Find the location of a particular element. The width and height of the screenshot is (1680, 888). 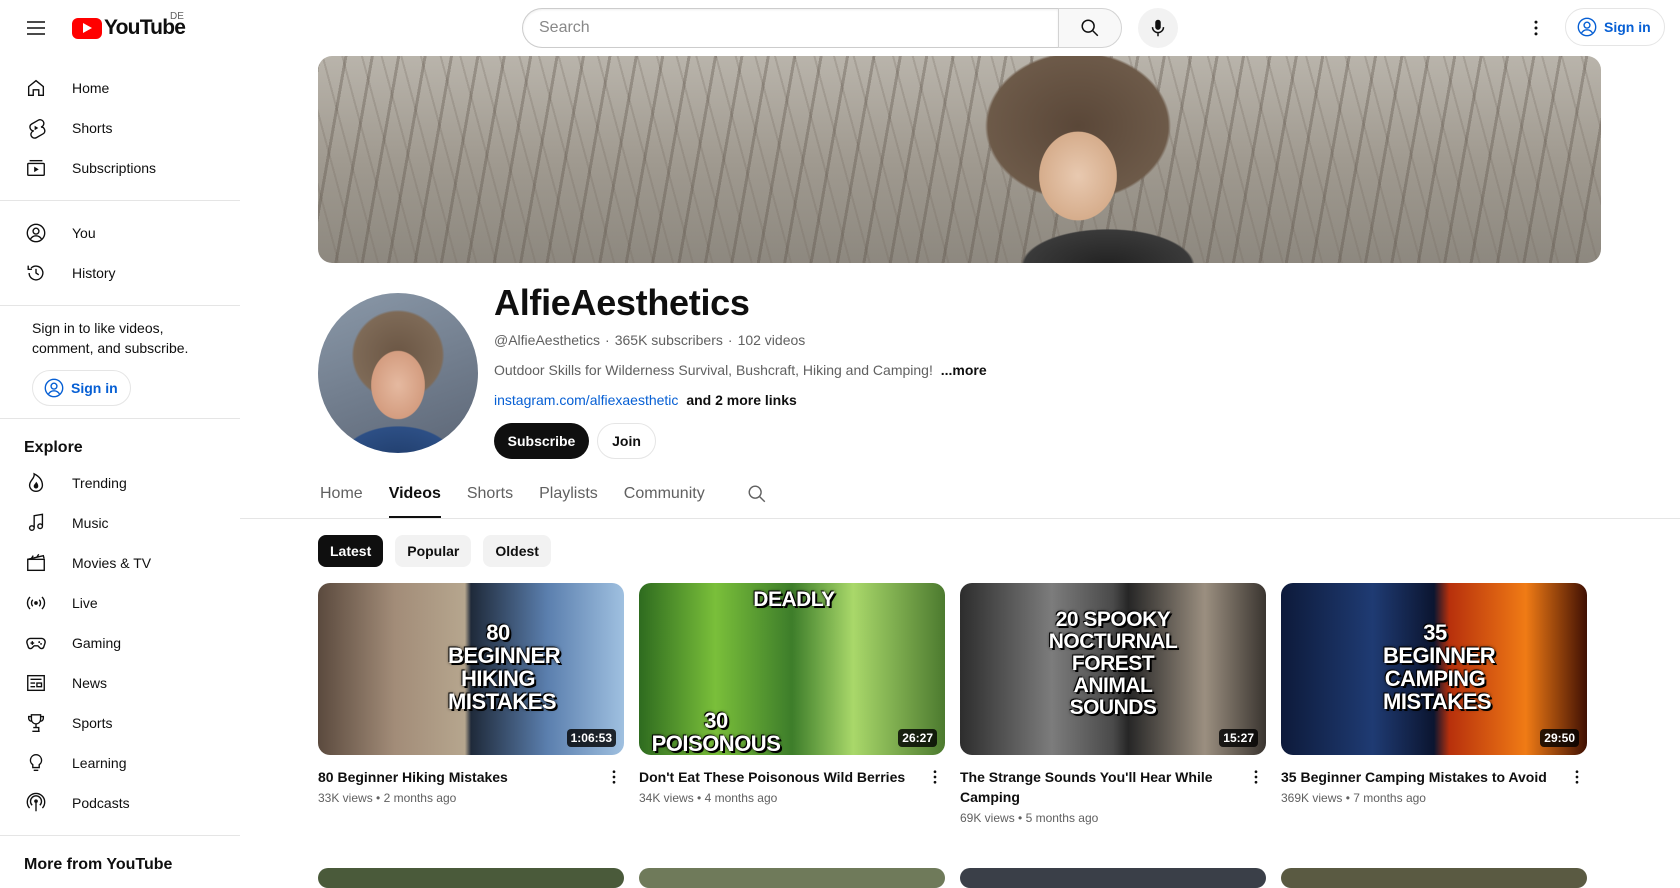

sidebar-item-subscriptions: Subscriptions is located at coordinates (120, 168).